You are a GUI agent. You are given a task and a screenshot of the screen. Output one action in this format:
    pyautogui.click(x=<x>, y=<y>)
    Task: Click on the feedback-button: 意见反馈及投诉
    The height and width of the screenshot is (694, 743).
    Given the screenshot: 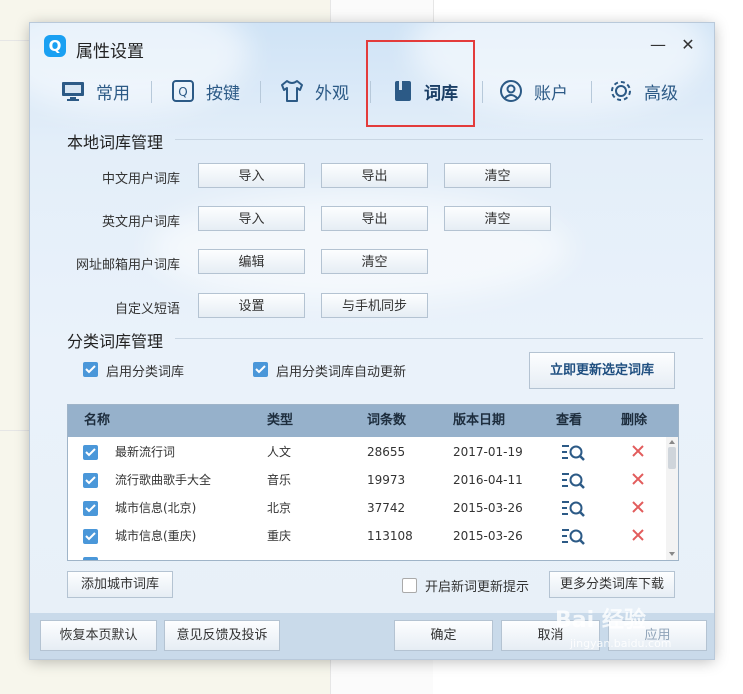 What is the action you would take?
    pyautogui.click(x=222, y=635)
    